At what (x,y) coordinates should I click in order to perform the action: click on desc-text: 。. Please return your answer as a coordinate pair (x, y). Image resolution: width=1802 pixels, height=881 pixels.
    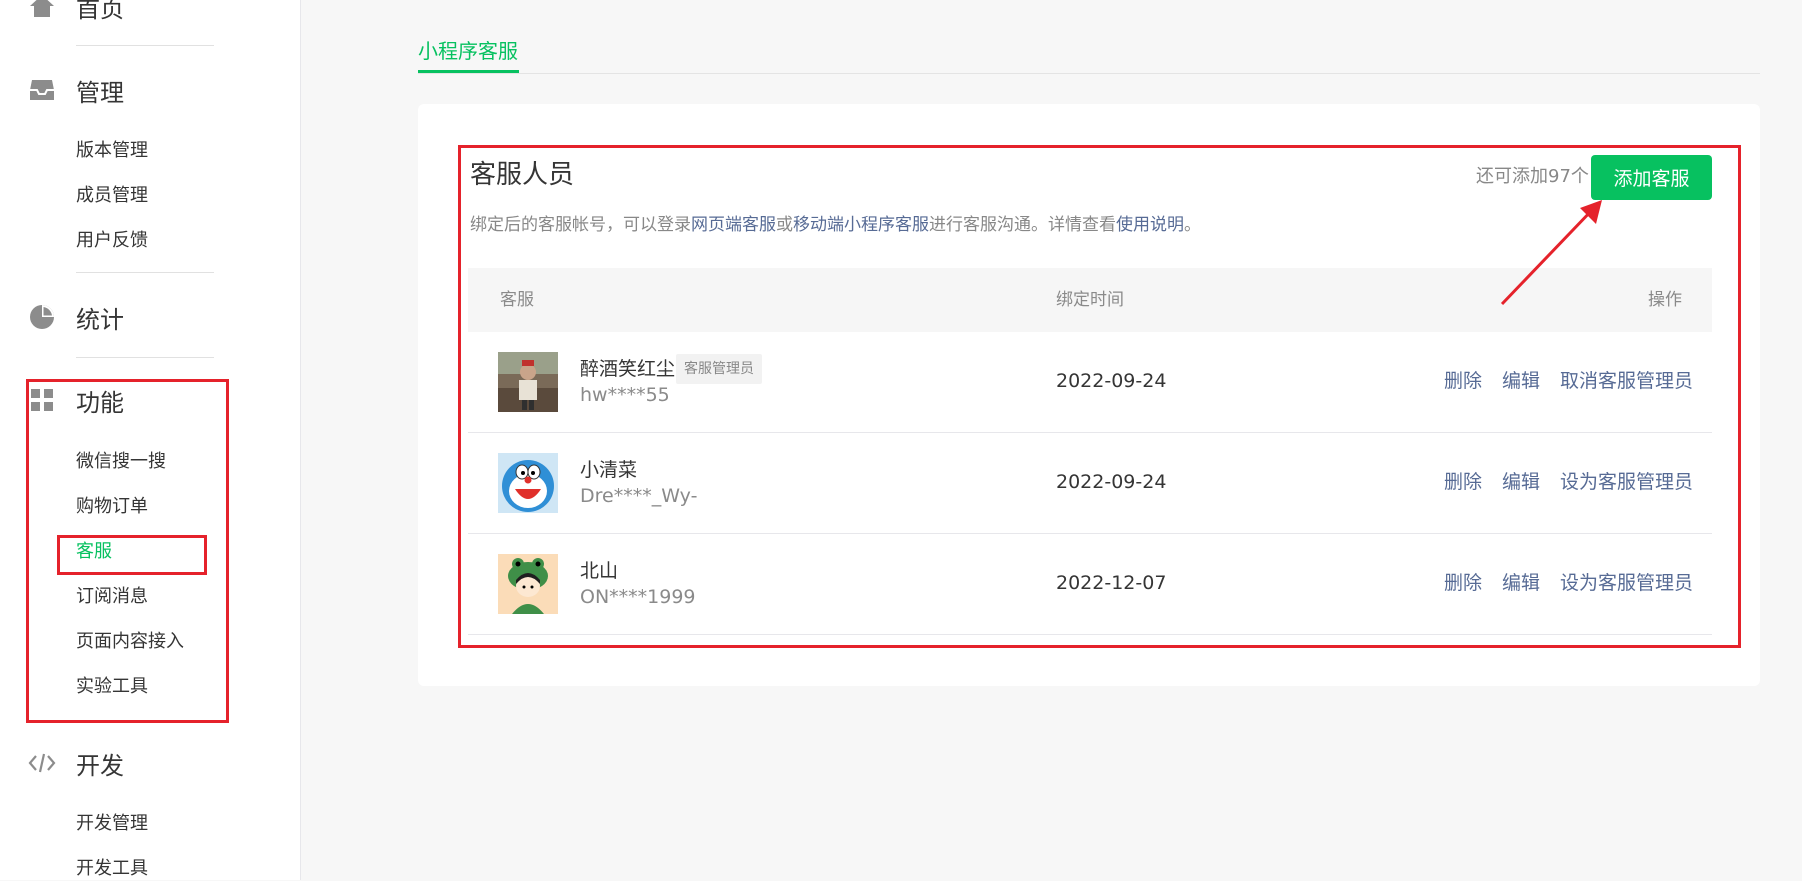
    Looking at the image, I should click on (1192, 225).